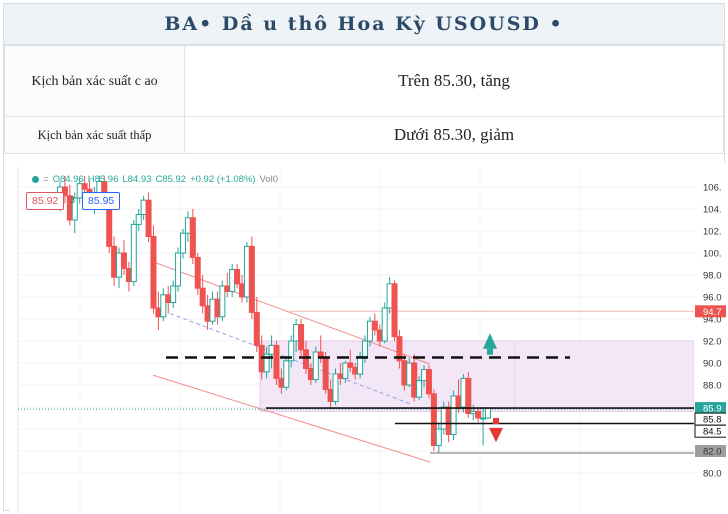 The image size is (728, 514). What do you see at coordinates (454, 81) in the screenshot?
I see `scenario-value-high: Trên 85.30, tăng` at bounding box center [454, 81].